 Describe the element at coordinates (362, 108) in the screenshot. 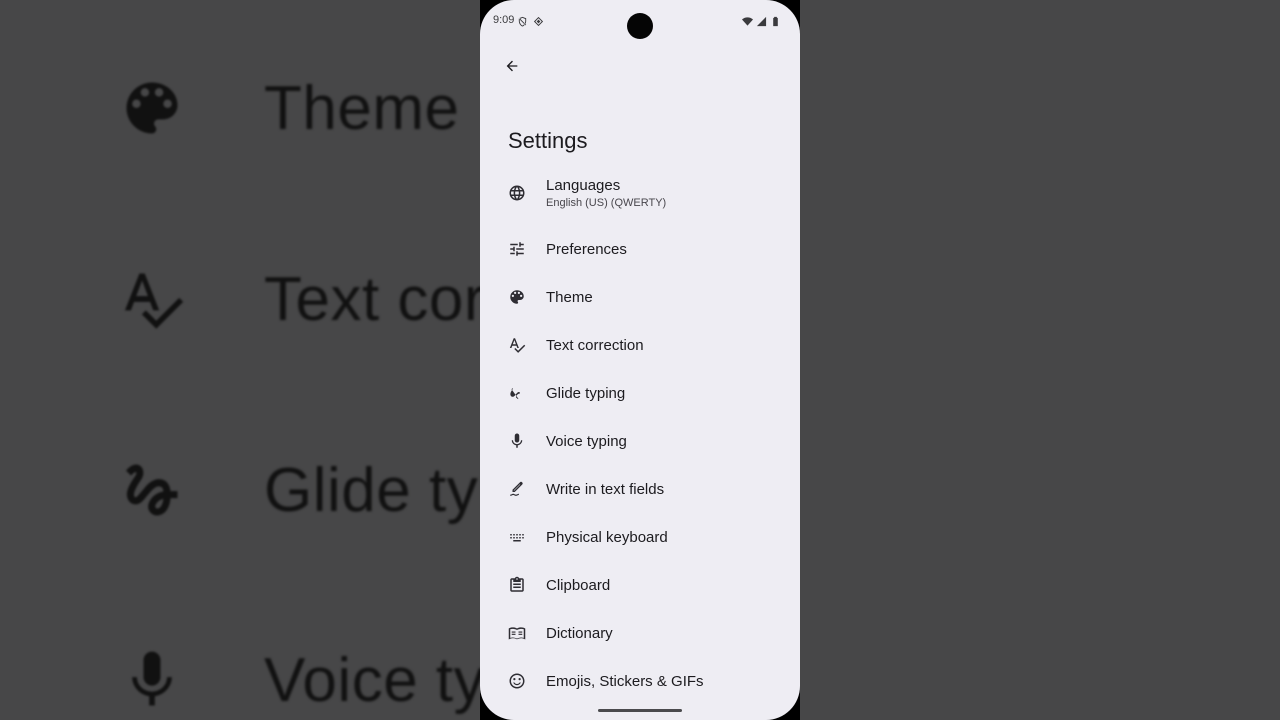

I see `bg-label: Theme` at that location.